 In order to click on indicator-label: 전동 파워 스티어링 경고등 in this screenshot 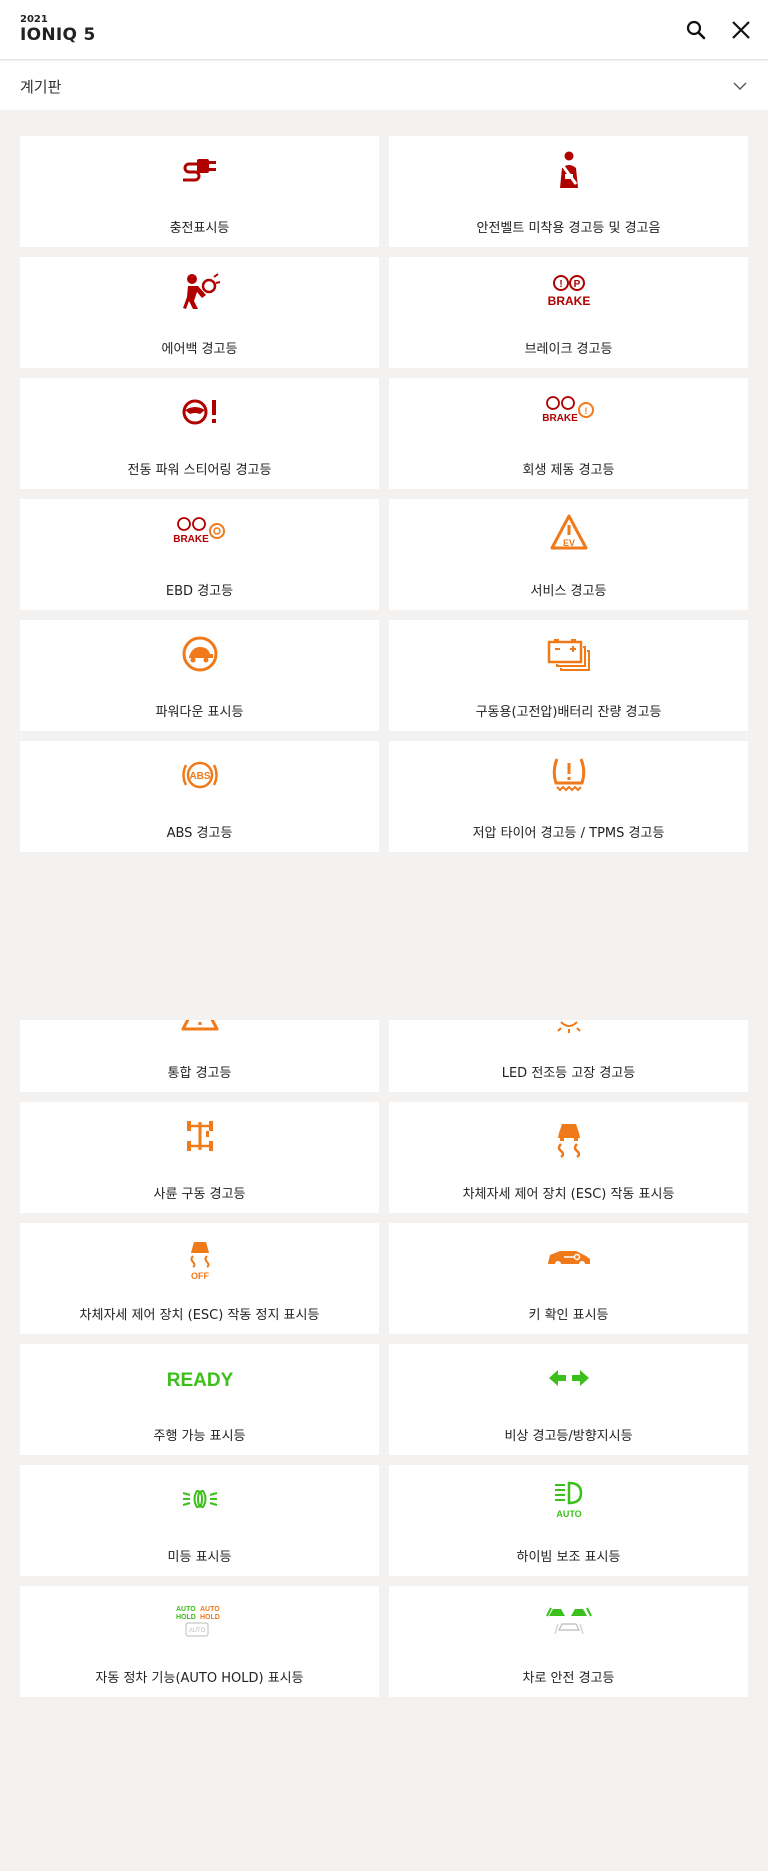, I will do `click(199, 470)`.